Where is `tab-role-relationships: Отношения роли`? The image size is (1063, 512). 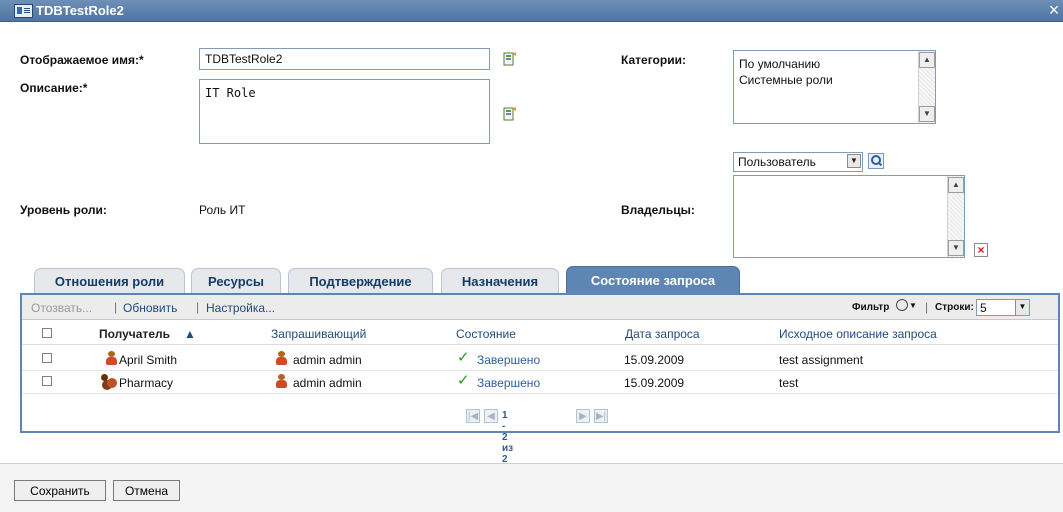
tab-role-relationships: Отношения роли is located at coordinates (109, 280).